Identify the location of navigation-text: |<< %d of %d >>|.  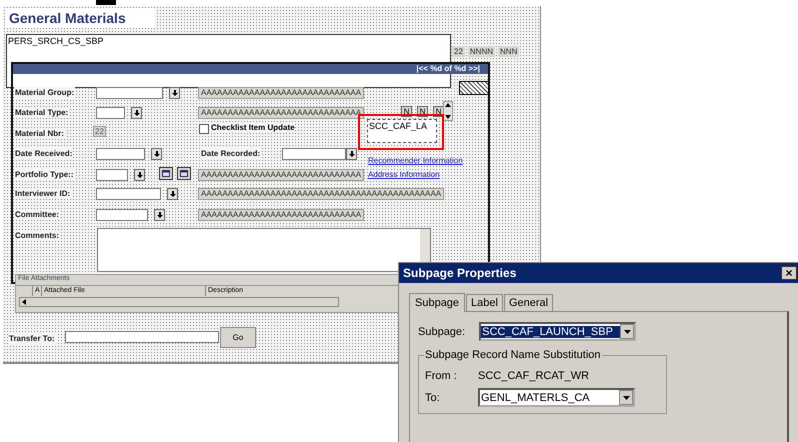
(448, 68).